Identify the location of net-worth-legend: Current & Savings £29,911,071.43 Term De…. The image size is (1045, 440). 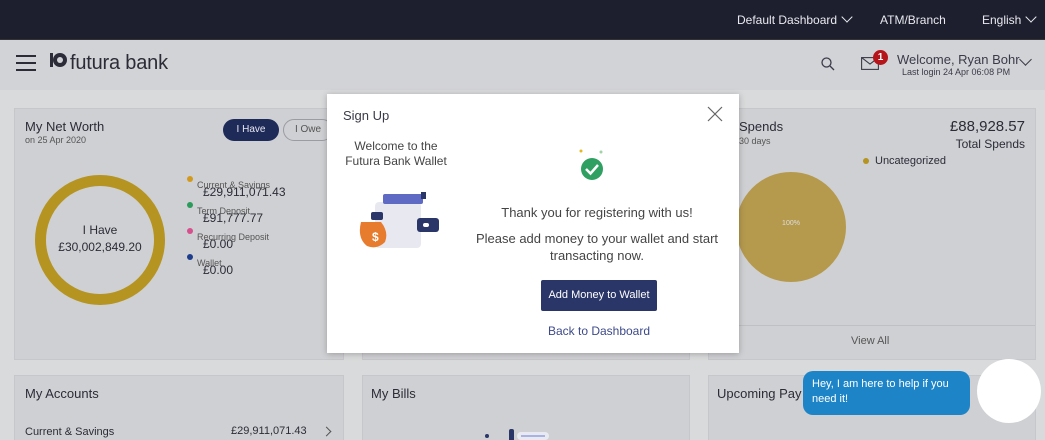
(236, 227).